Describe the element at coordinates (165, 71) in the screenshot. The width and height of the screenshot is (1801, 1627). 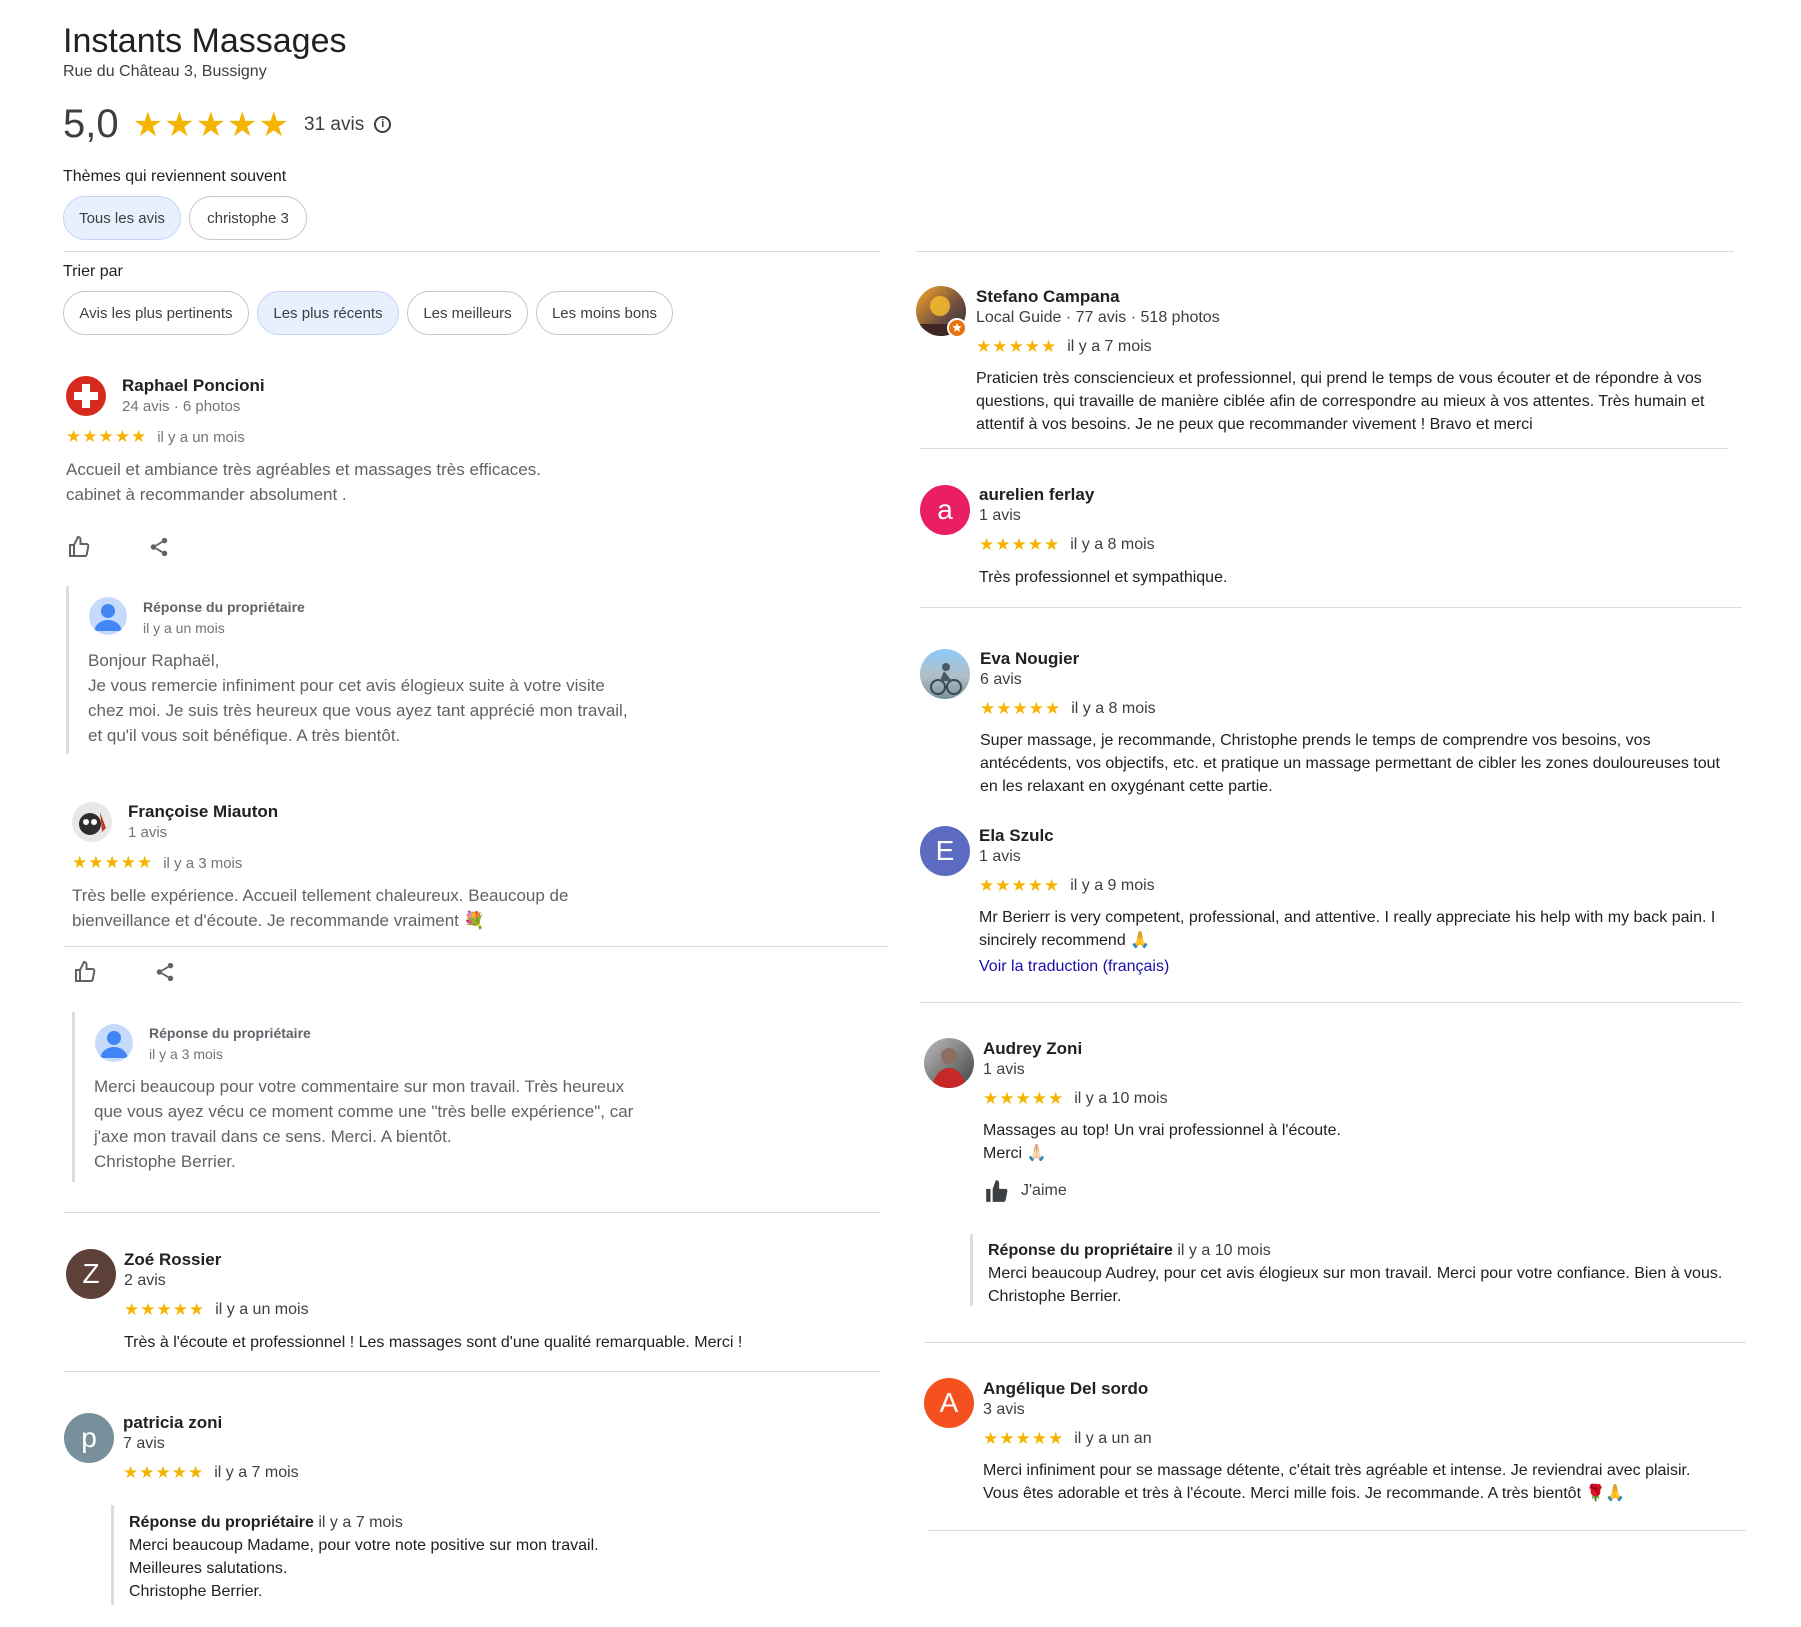
I see `place-address: Rue du Château 3, Bussigny` at that location.